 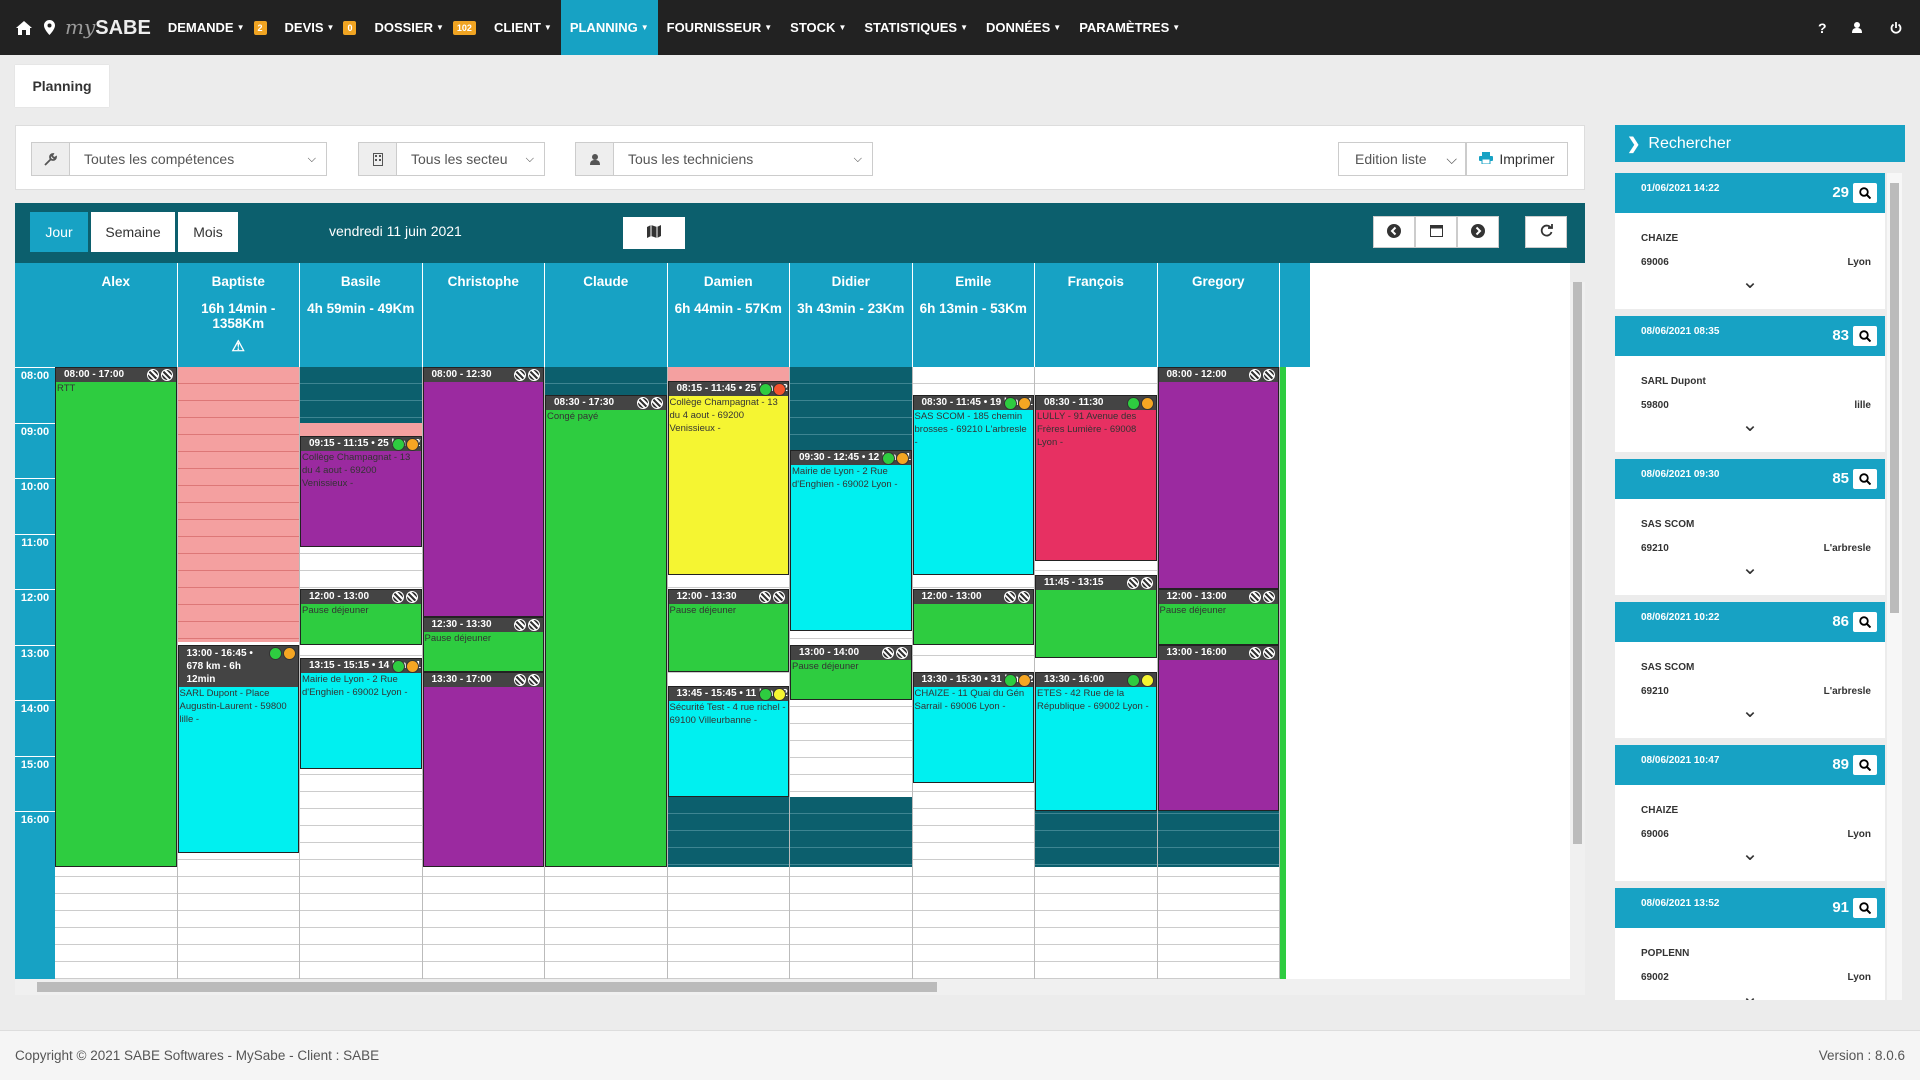 What do you see at coordinates (483, 492) in the screenshot?
I see `planning-event: 08:00 - 12:30` at bounding box center [483, 492].